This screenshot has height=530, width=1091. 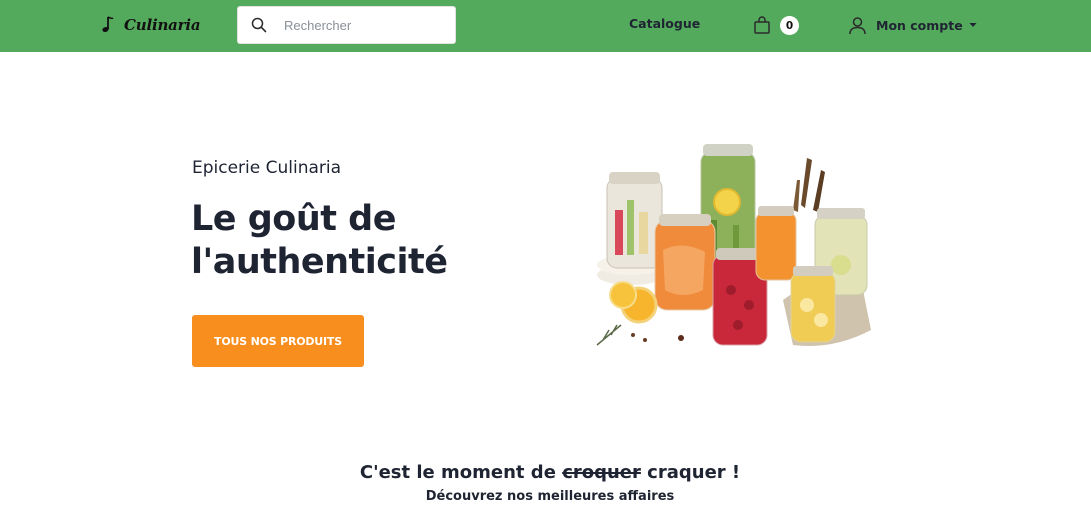 What do you see at coordinates (366, 25) in the screenshot?
I see `search-input` at bounding box center [366, 25].